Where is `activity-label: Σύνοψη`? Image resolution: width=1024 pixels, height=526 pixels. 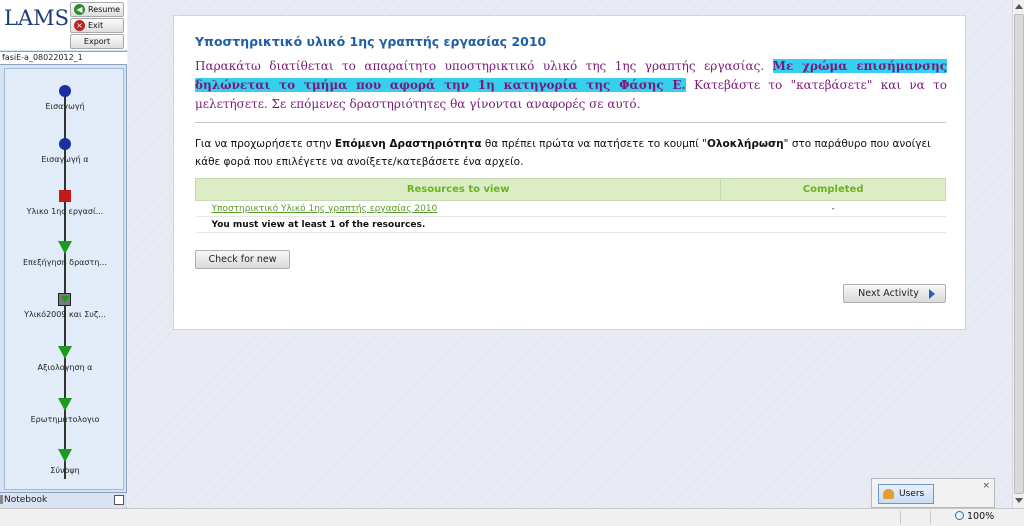 activity-label: Σύνοψη is located at coordinates (65, 470).